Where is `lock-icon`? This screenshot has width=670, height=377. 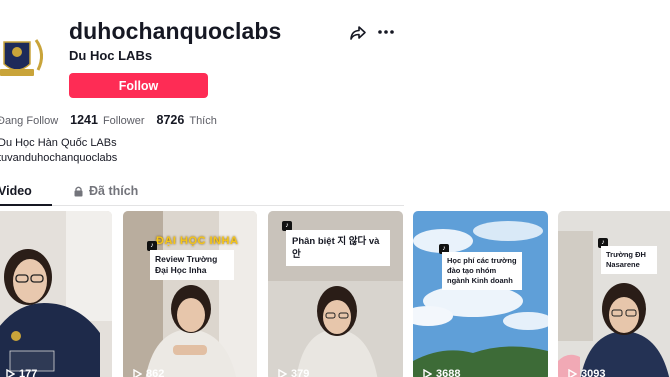 lock-icon is located at coordinates (78, 191).